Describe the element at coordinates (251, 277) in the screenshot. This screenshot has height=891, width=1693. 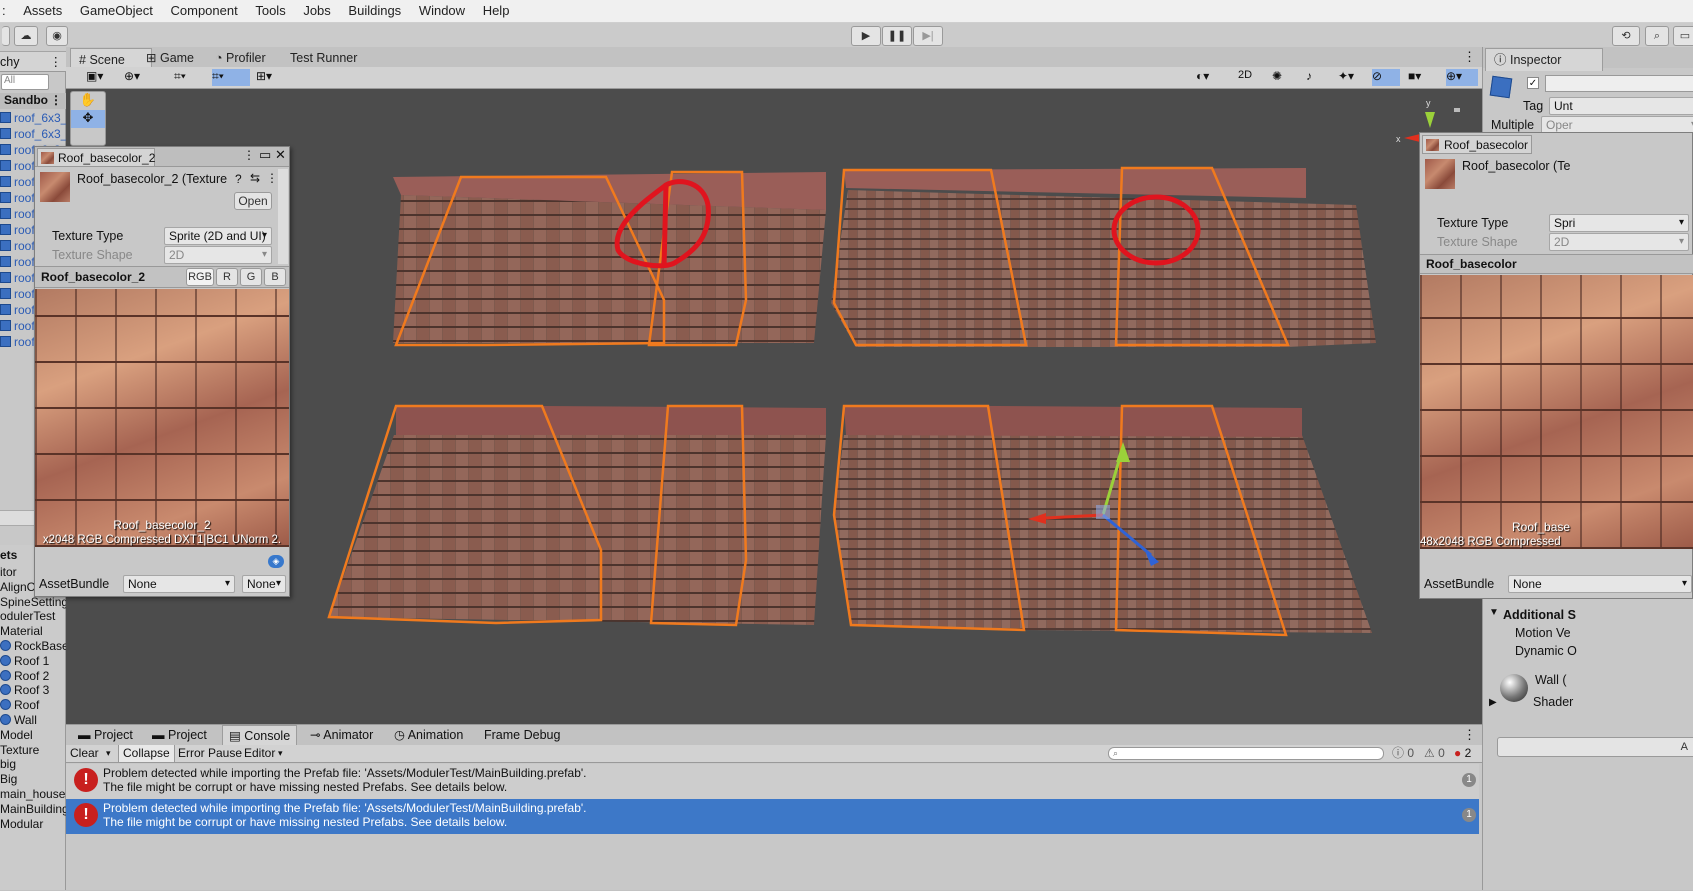
I see `channel-g-button: G` at that location.